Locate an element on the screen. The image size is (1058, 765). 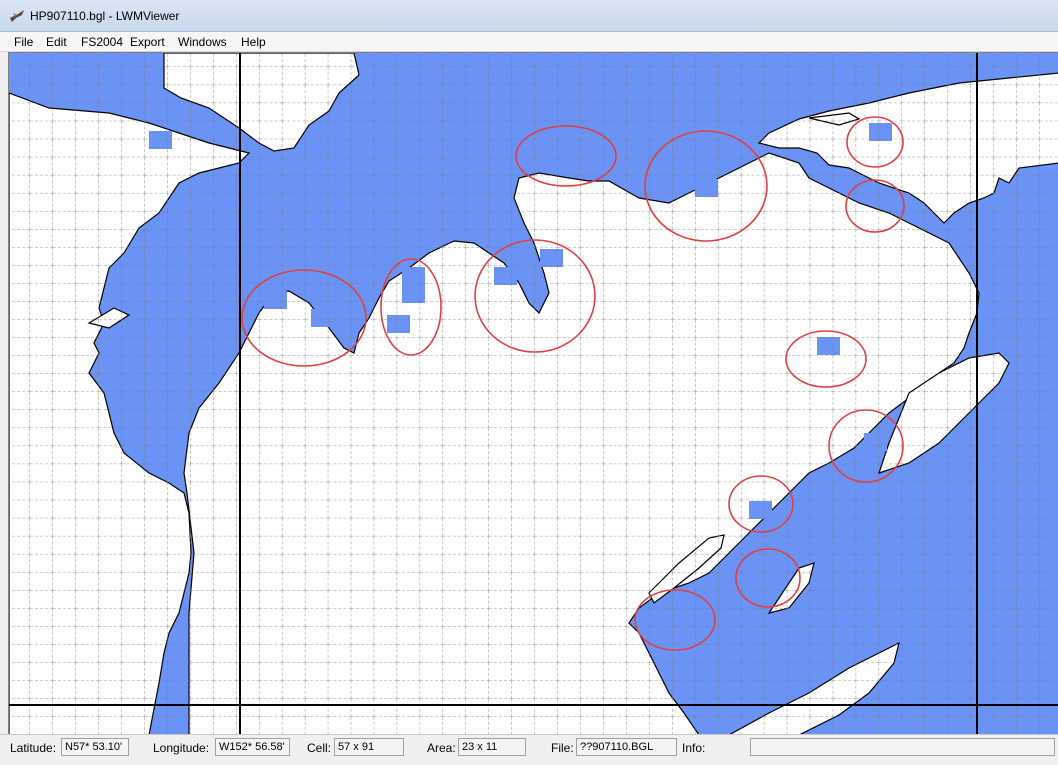
file-label: File: is located at coordinates (562, 748).